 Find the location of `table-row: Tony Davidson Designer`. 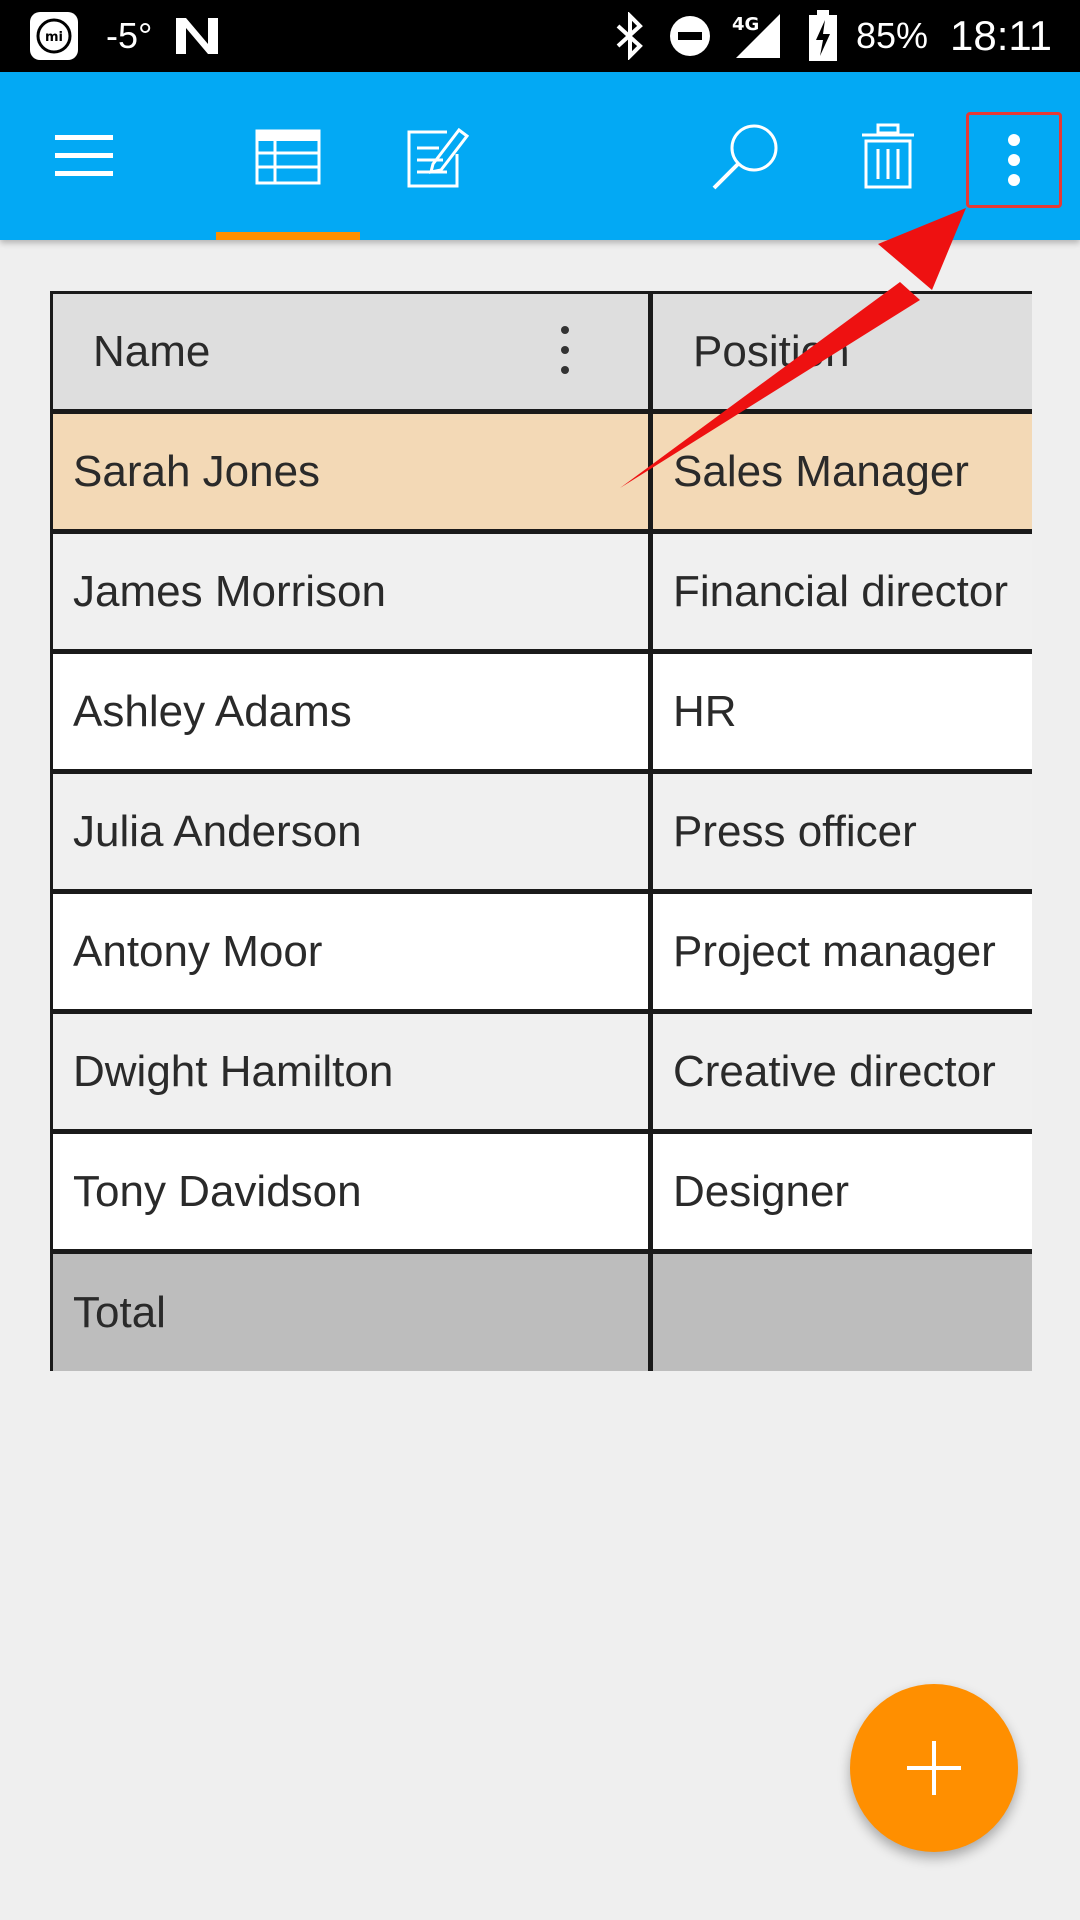

table-row: Tony Davidson Designer is located at coordinates (542, 1194).